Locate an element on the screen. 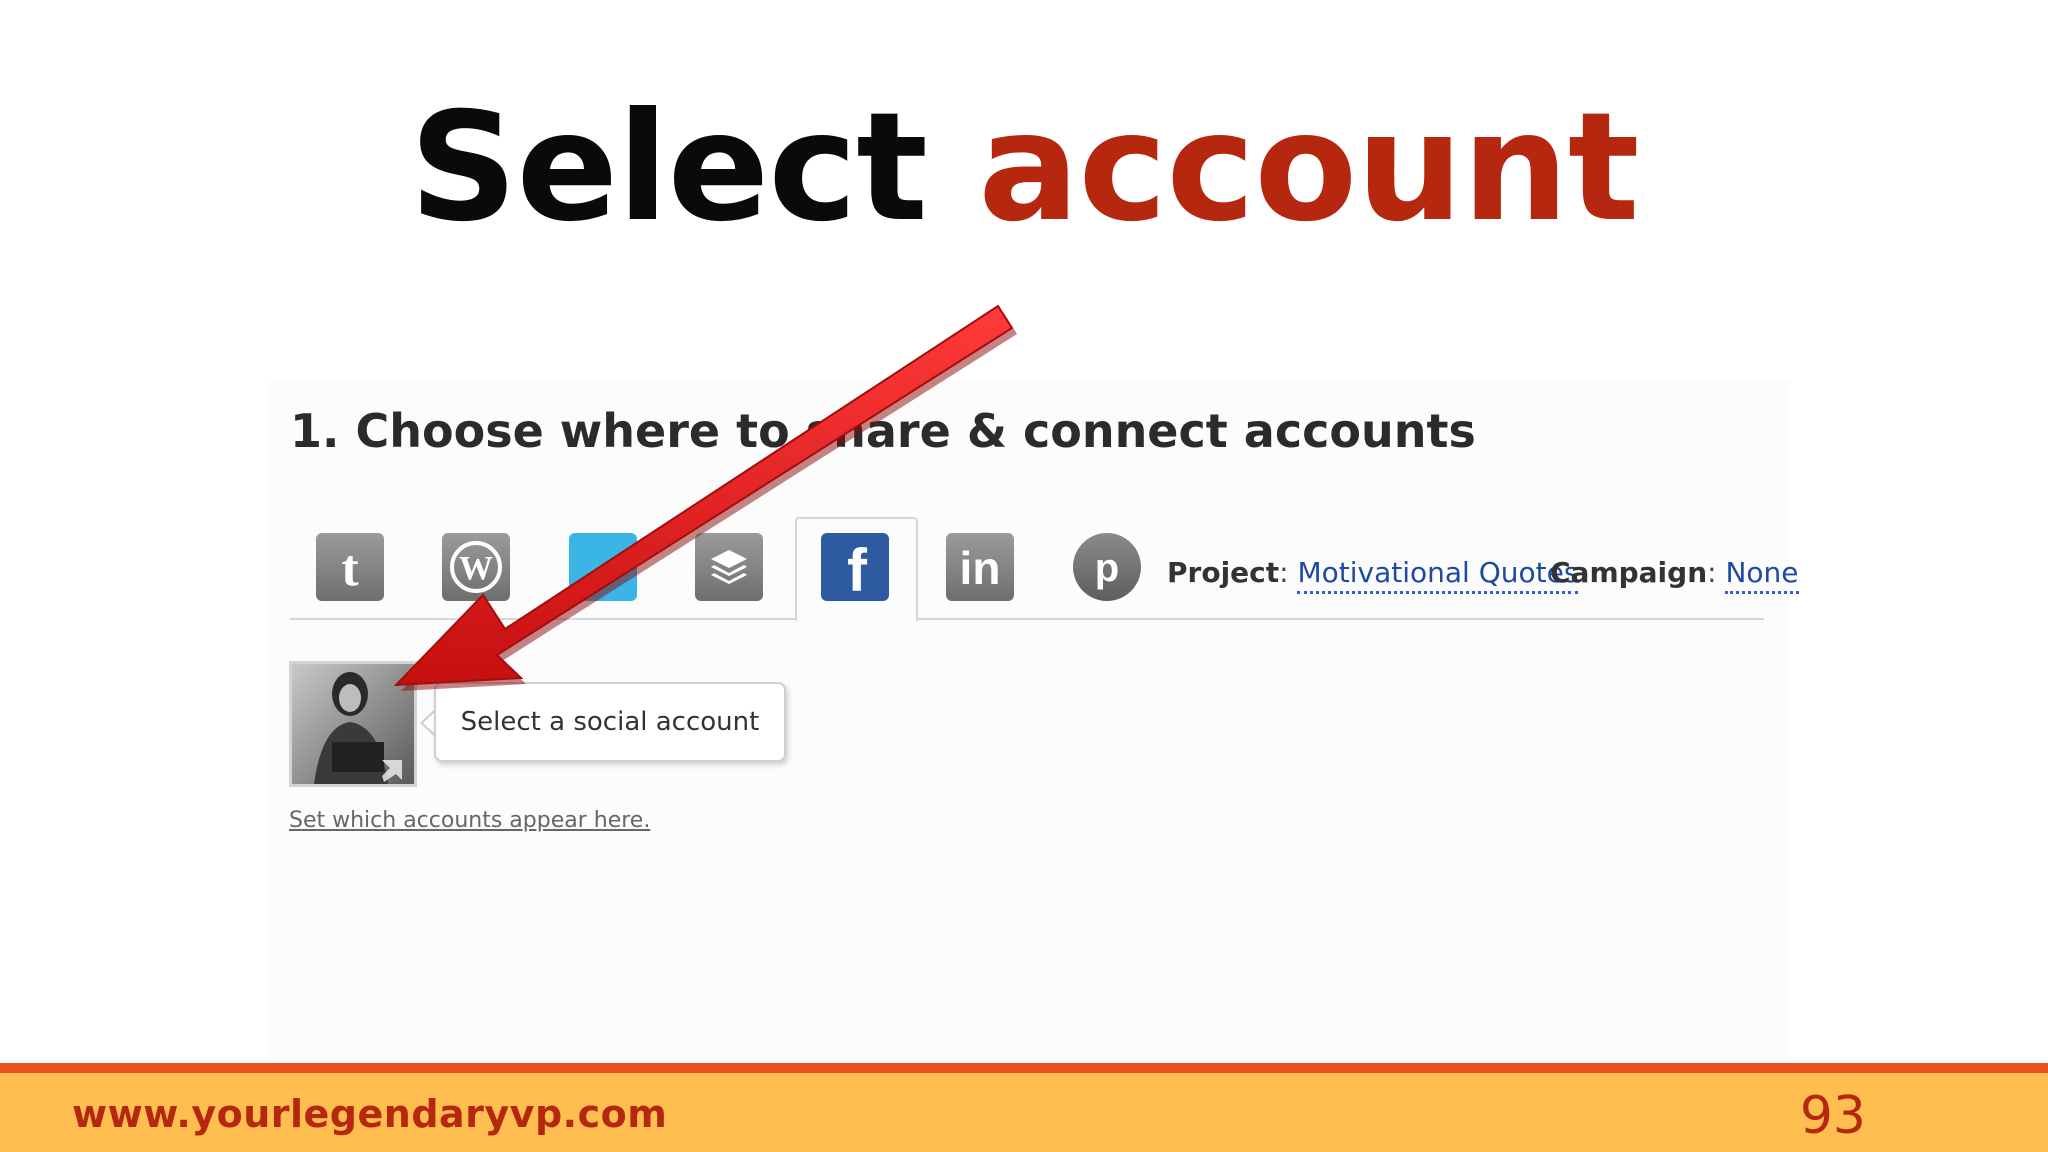 The height and width of the screenshot is (1152, 2048). tabs-divider is located at coordinates (1027, 619).